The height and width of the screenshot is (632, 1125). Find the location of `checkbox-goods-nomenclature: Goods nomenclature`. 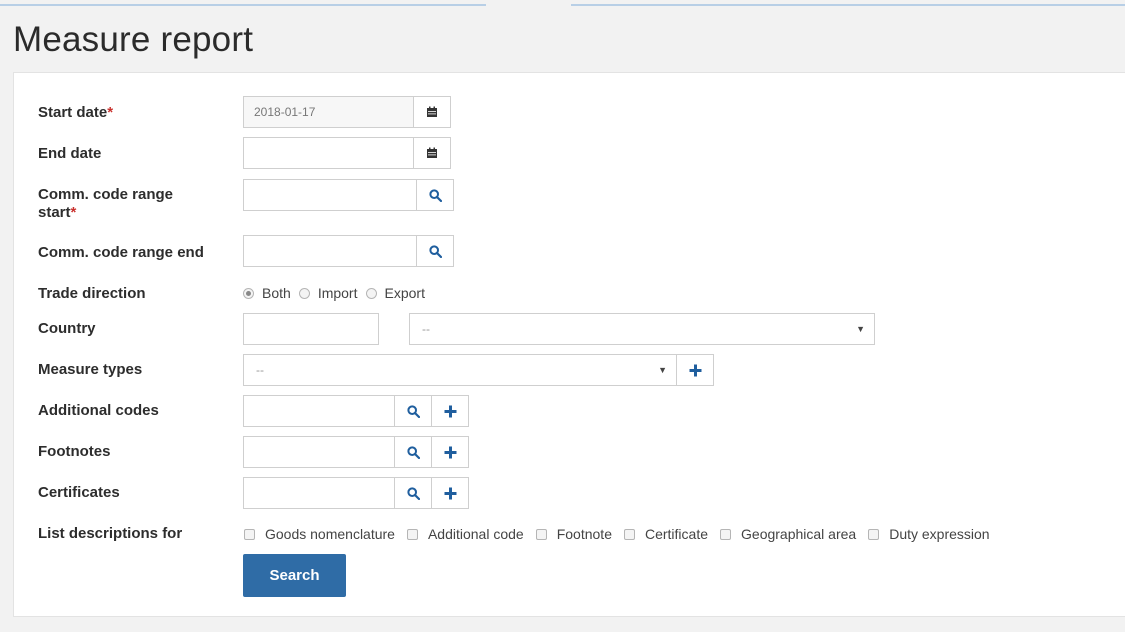

checkbox-goods-nomenclature: Goods nomenclature is located at coordinates (319, 534).